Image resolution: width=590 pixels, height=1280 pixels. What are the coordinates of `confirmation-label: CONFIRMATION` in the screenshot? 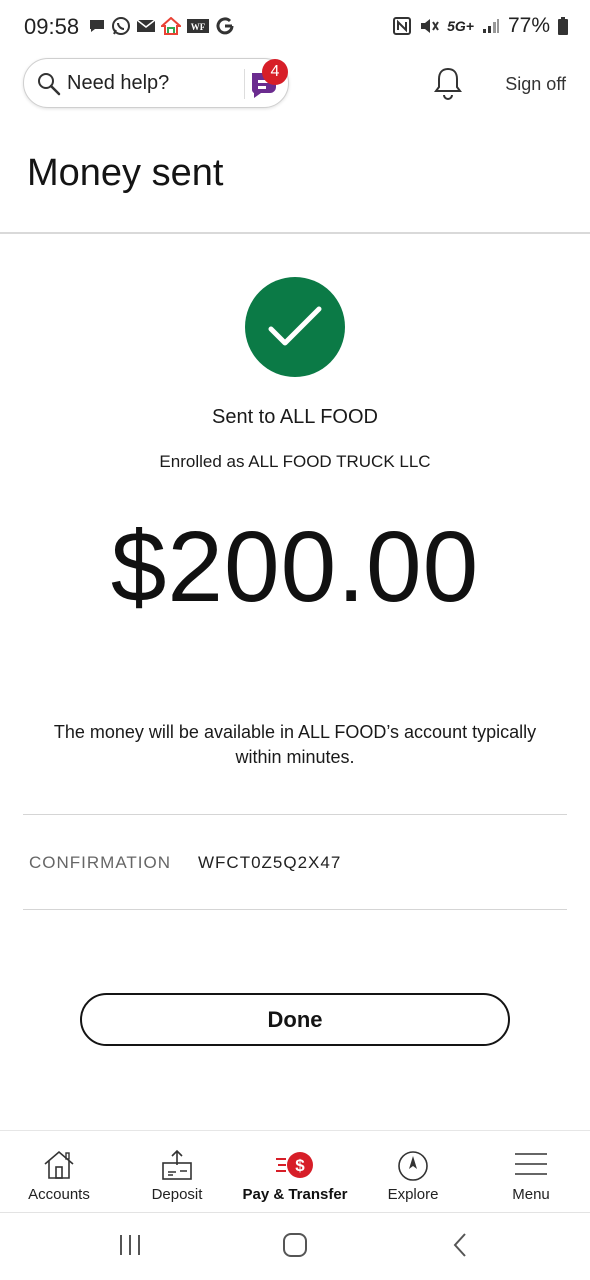 It's located at (100, 862).